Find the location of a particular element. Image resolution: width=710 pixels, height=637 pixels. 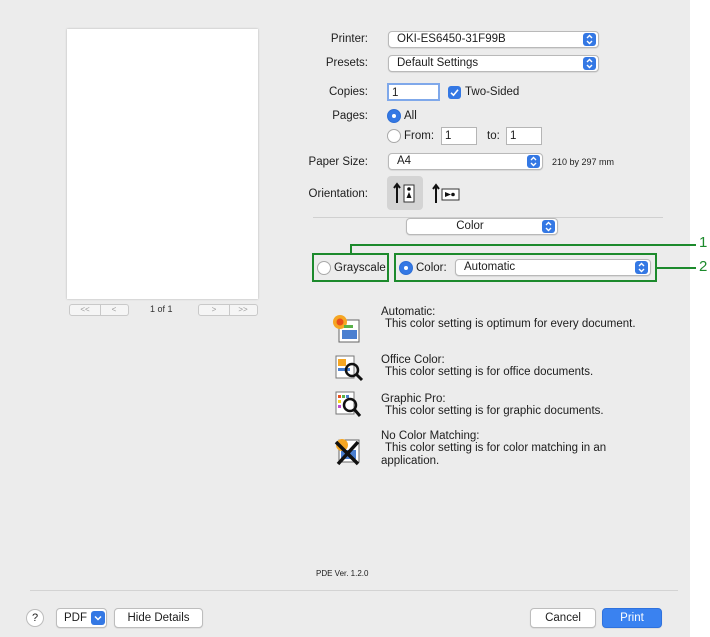

option-description-continued: application. is located at coordinates (410, 461).